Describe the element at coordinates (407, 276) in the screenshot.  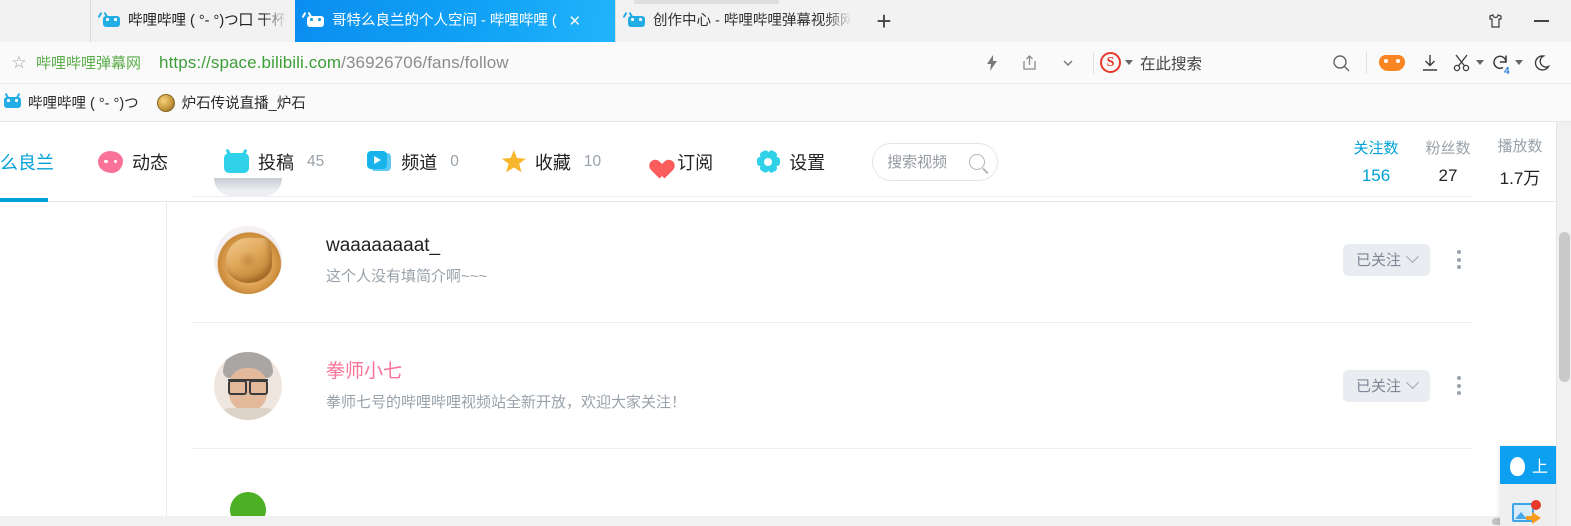
I see `user-bio: 这个人没有填简介啊~~~` at that location.